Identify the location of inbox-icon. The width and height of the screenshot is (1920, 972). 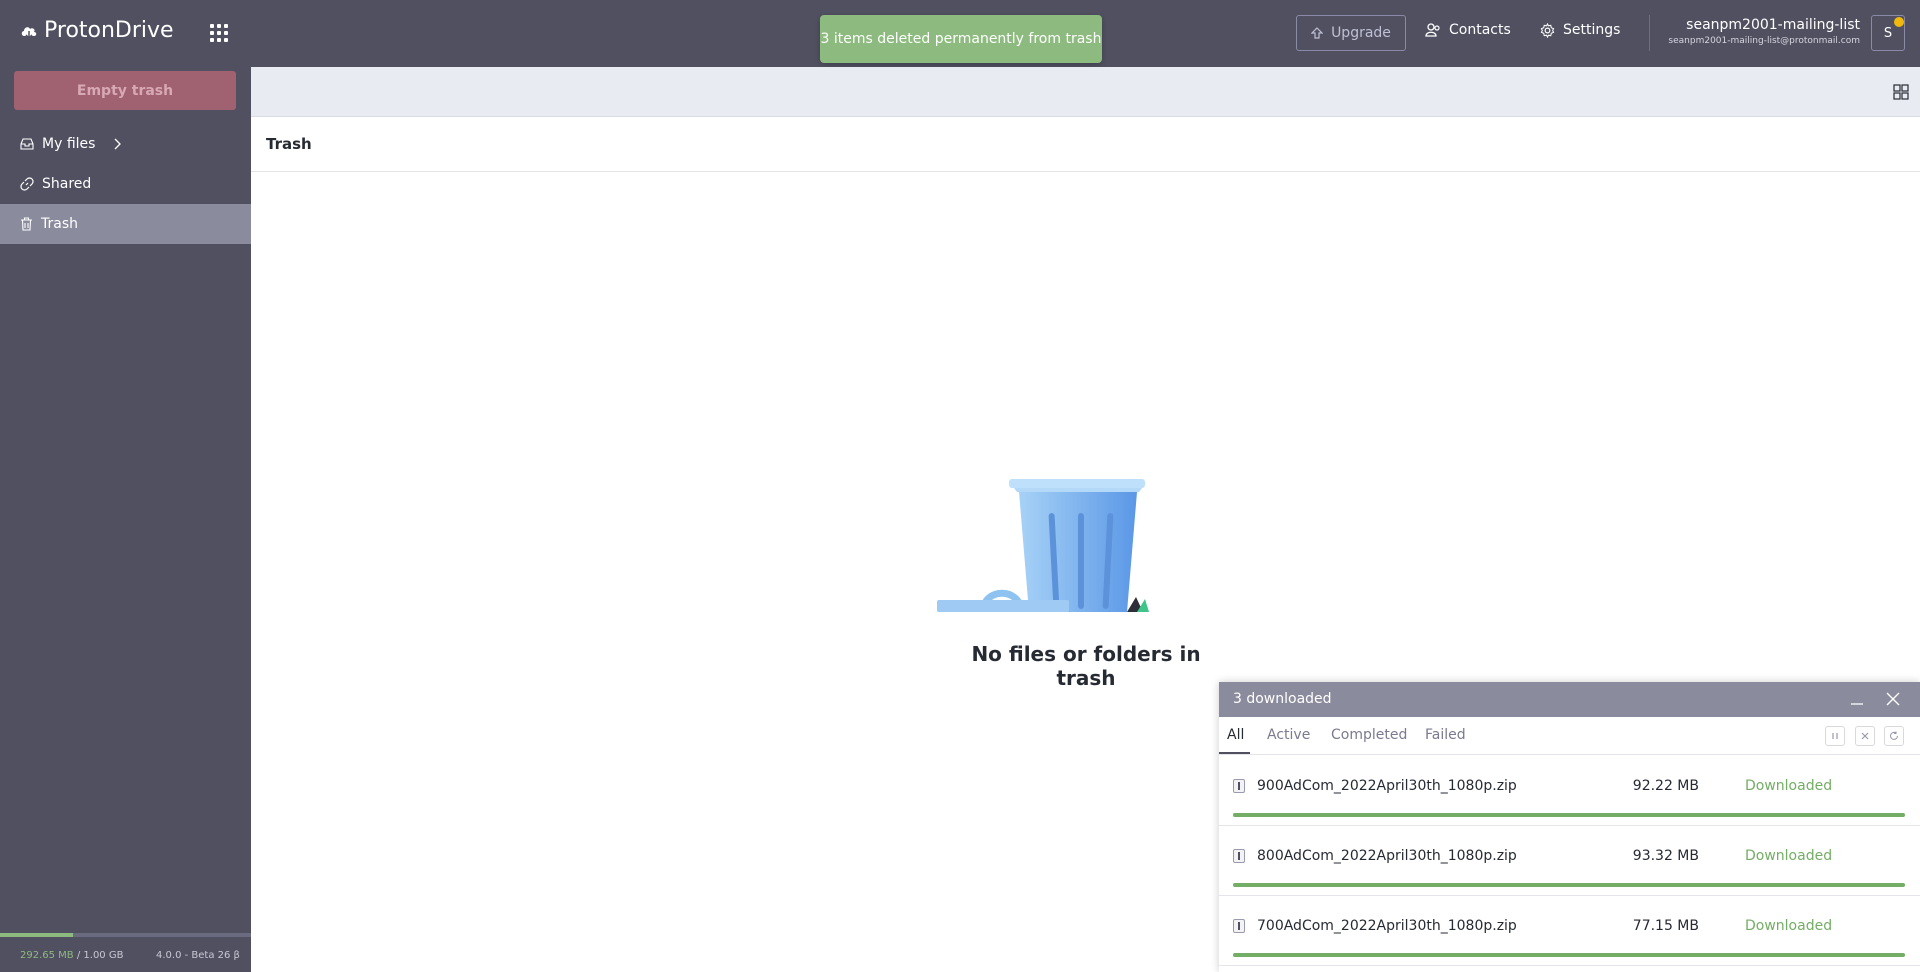
(27, 144).